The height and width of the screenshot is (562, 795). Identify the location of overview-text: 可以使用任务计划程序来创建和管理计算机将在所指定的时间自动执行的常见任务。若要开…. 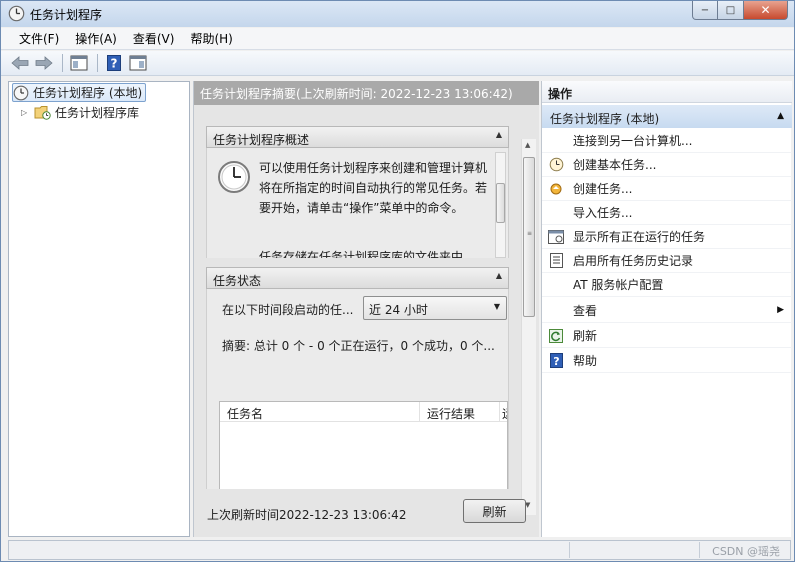
(373, 188).